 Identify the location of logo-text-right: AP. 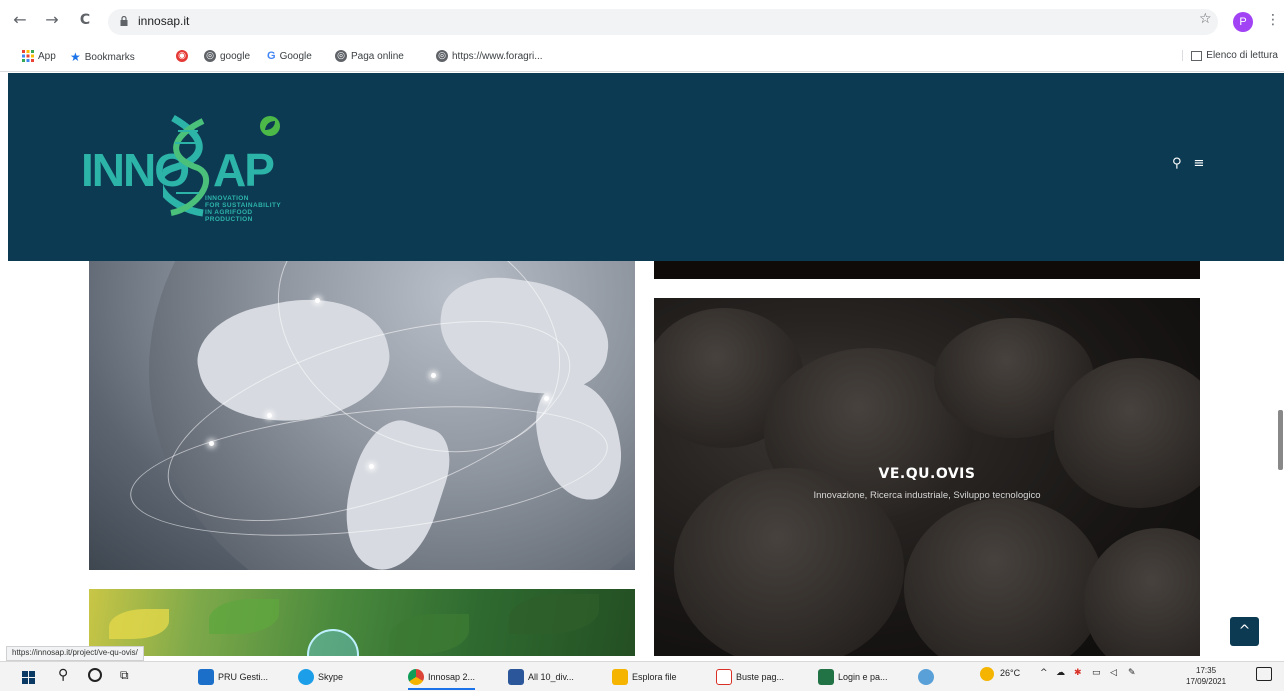
(244, 170).